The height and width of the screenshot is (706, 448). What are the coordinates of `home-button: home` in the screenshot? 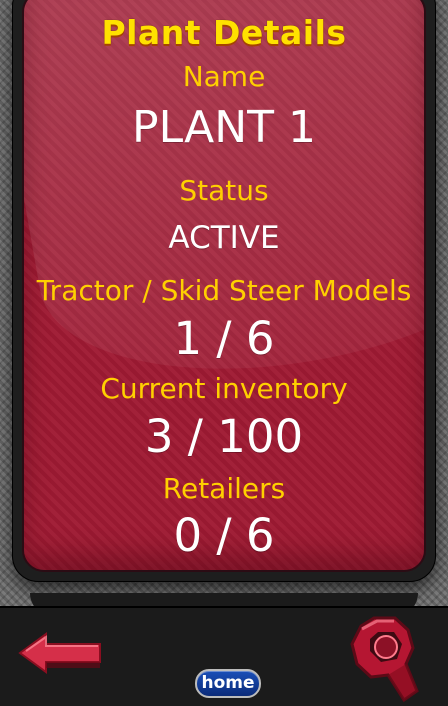 It's located at (228, 683).